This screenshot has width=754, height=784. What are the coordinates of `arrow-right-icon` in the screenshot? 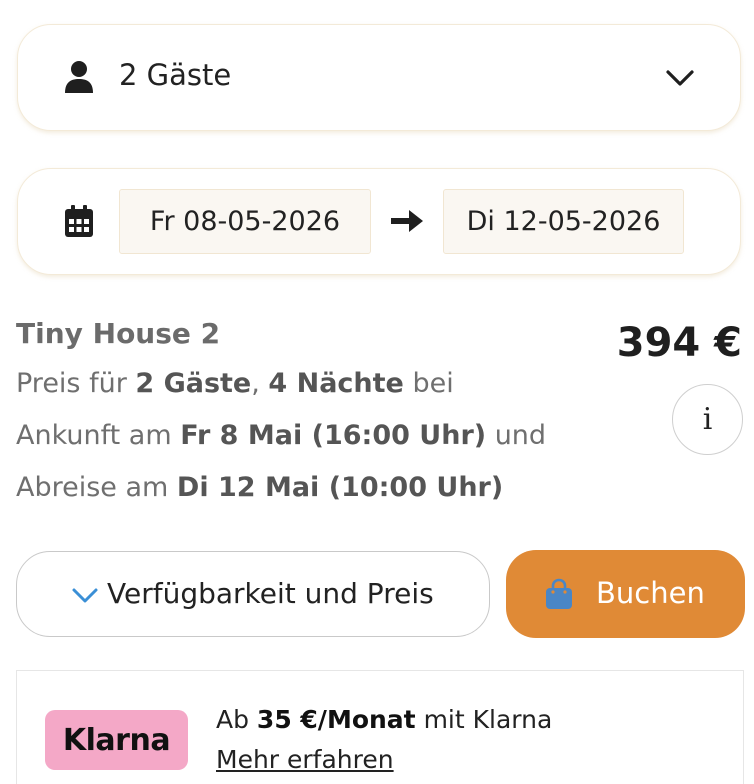 It's located at (407, 221).